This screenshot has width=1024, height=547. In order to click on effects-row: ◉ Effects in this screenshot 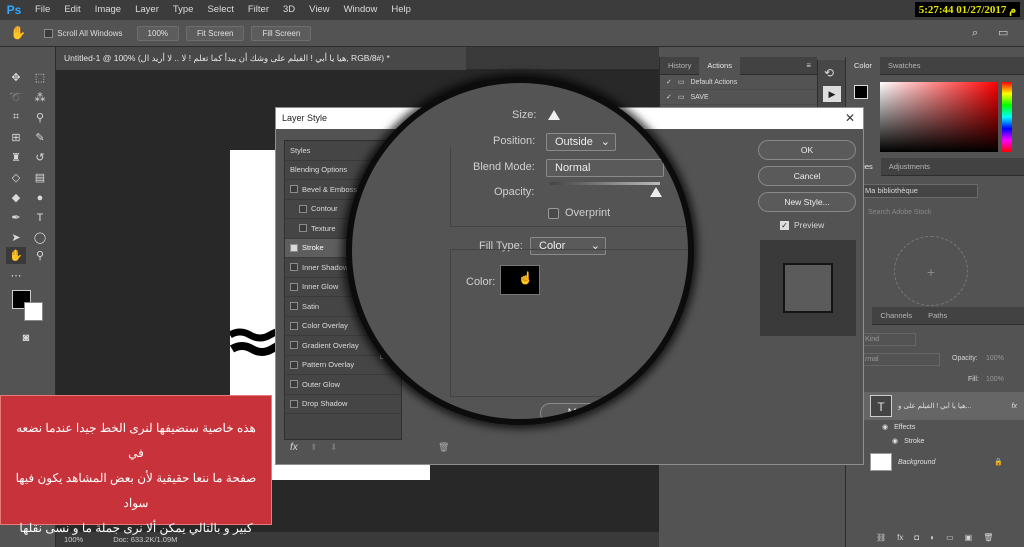, I will do `click(935, 427)`.